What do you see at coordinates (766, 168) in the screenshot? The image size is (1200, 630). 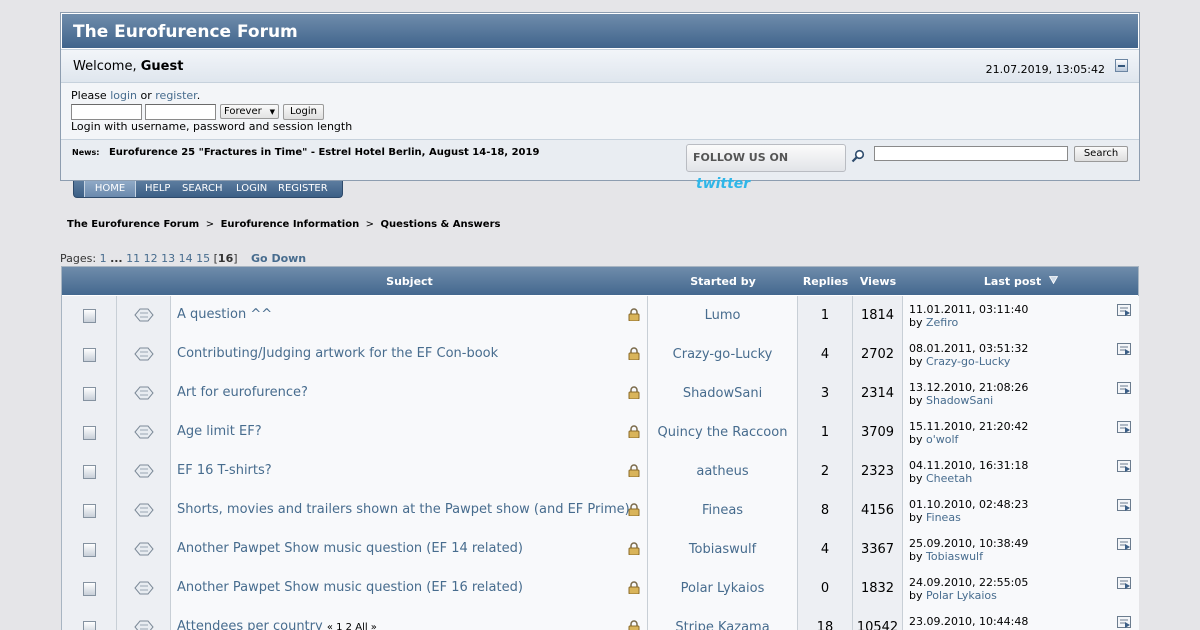 I see `twitter-follow-button: FOLLOW US ON twitter` at bounding box center [766, 168].